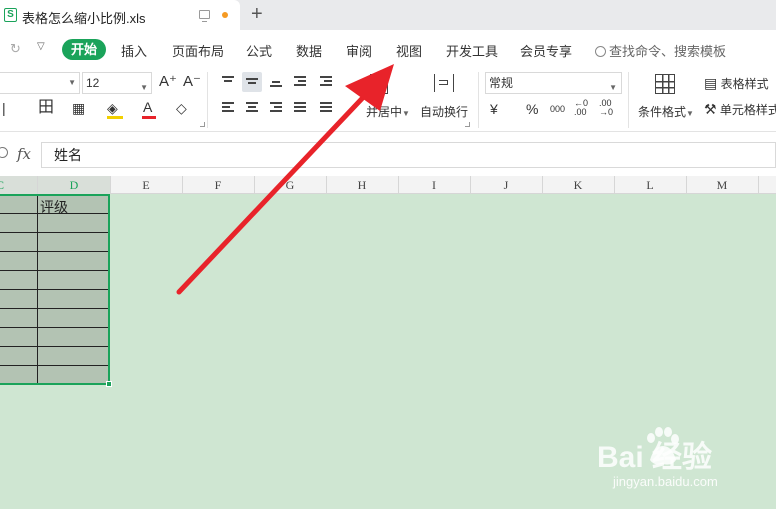 The height and width of the screenshot is (509, 776). What do you see at coordinates (252, 108) in the screenshot?
I see `align-center-button` at bounding box center [252, 108].